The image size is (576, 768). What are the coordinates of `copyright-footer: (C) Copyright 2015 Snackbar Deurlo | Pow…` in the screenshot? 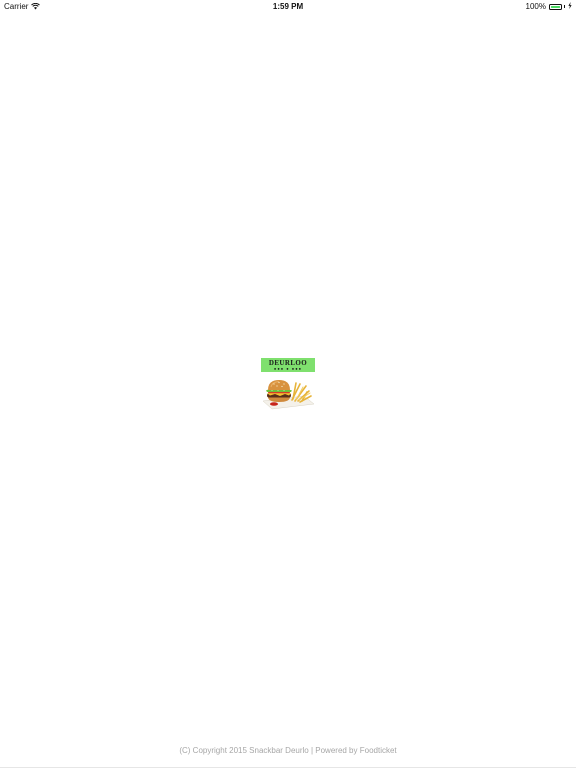 It's located at (288, 750).